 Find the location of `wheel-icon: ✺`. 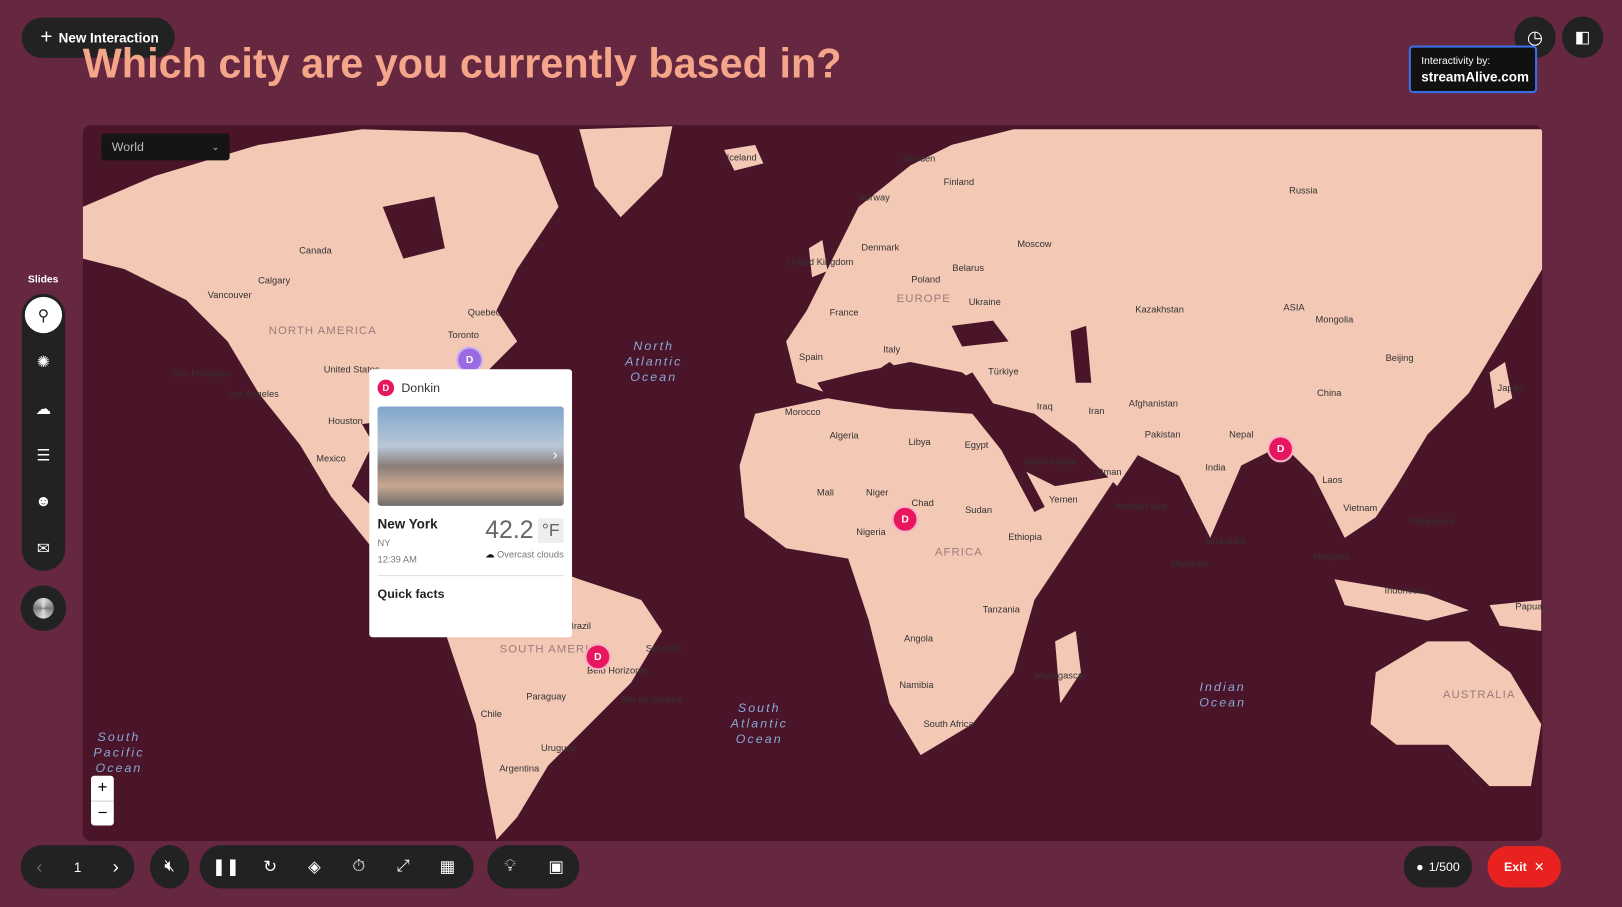

wheel-icon: ✺ is located at coordinates (43, 361).